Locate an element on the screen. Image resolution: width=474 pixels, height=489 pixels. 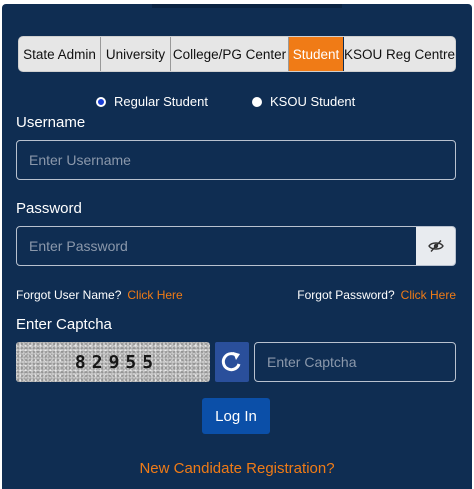
forgot-password-link: Click Here is located at coordinates (428, 295).